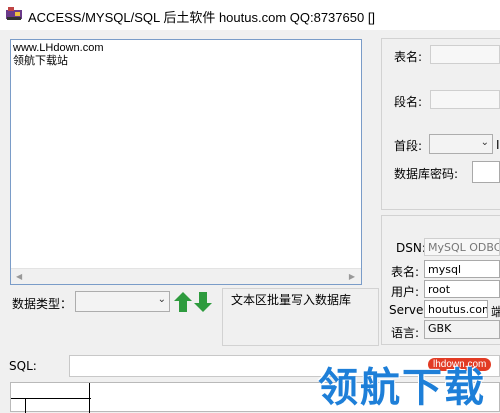 The width and height of the screenshot is (500, 413). I want to click on field-name-field, so click(465, 99).